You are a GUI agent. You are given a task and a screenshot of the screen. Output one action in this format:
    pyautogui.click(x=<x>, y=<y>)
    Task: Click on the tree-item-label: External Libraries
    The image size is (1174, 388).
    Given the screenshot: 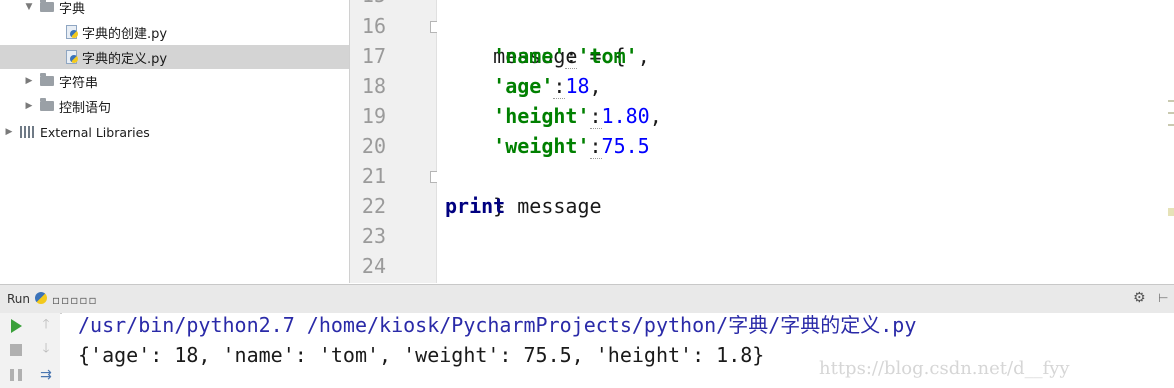 What is the action you would take?
    pyautogui.click(x=95, y=132)
    